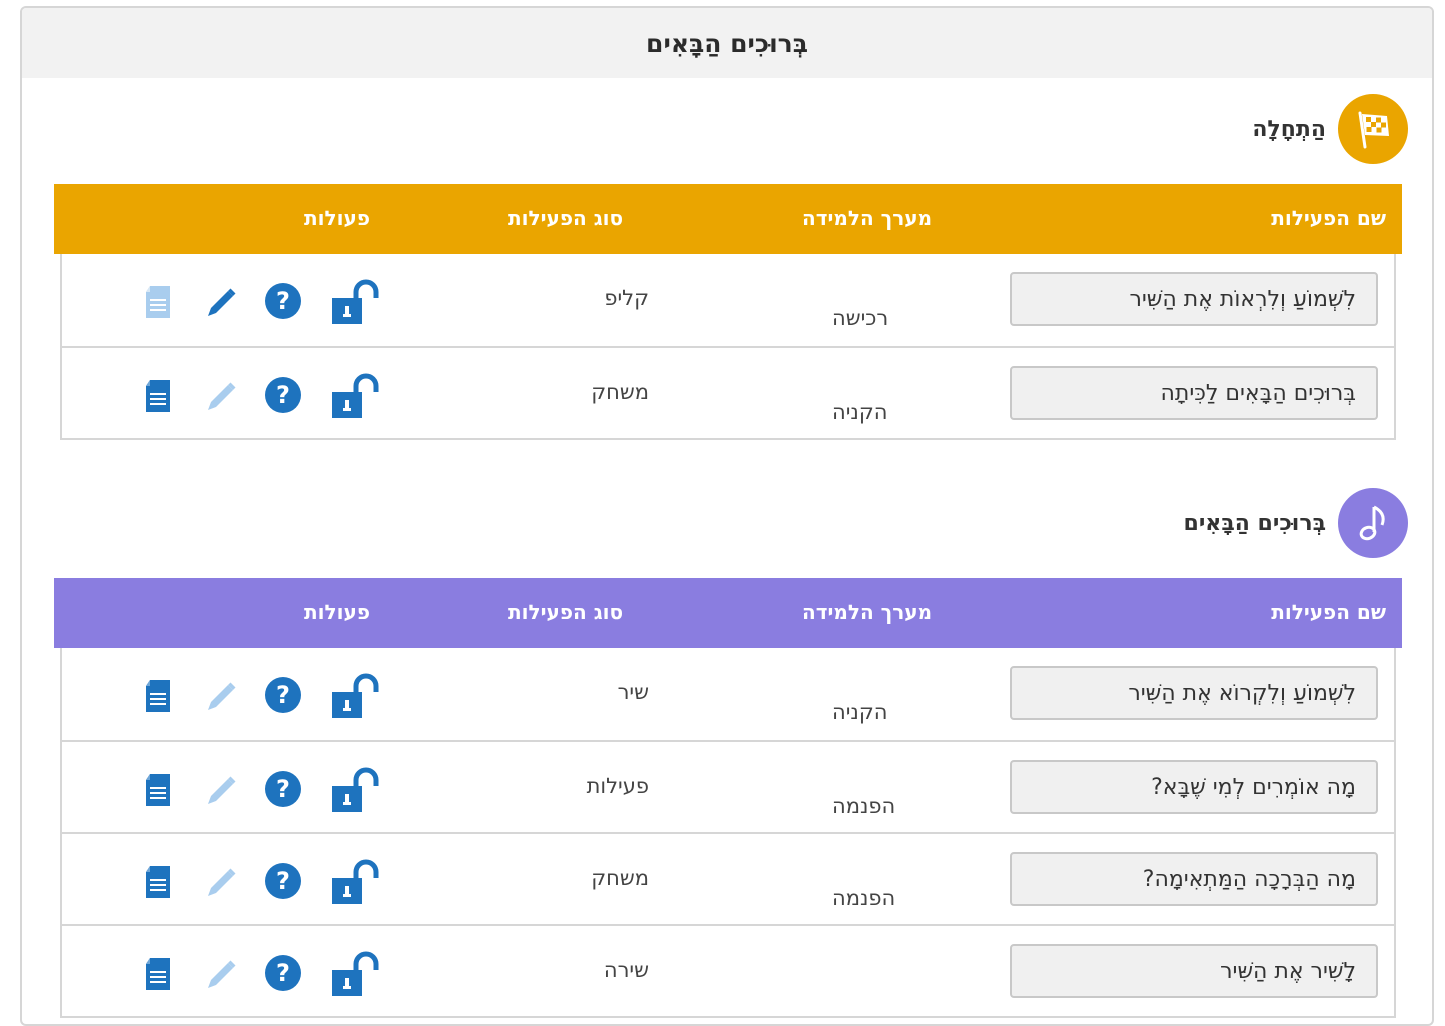  Describe the element at coordinates (626, 298) in the screenshot. I see `activity-type: קליפ` at that location.